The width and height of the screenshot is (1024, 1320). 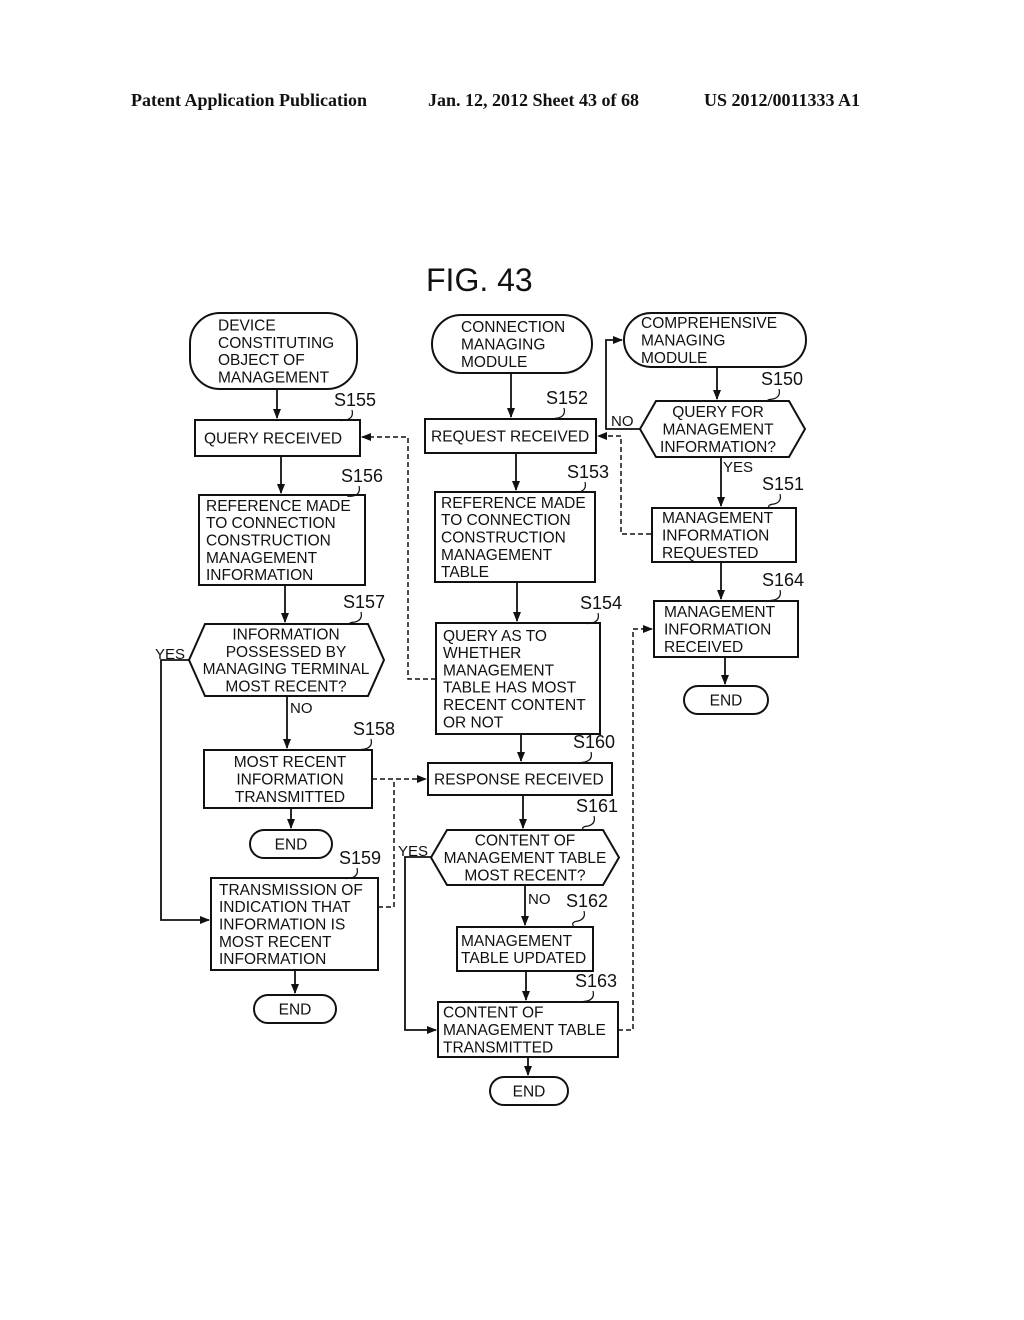 What do you see at coordinates (355, 400) in the screenshot?
I see `step-label: S155` at bounding box center [355, 400].